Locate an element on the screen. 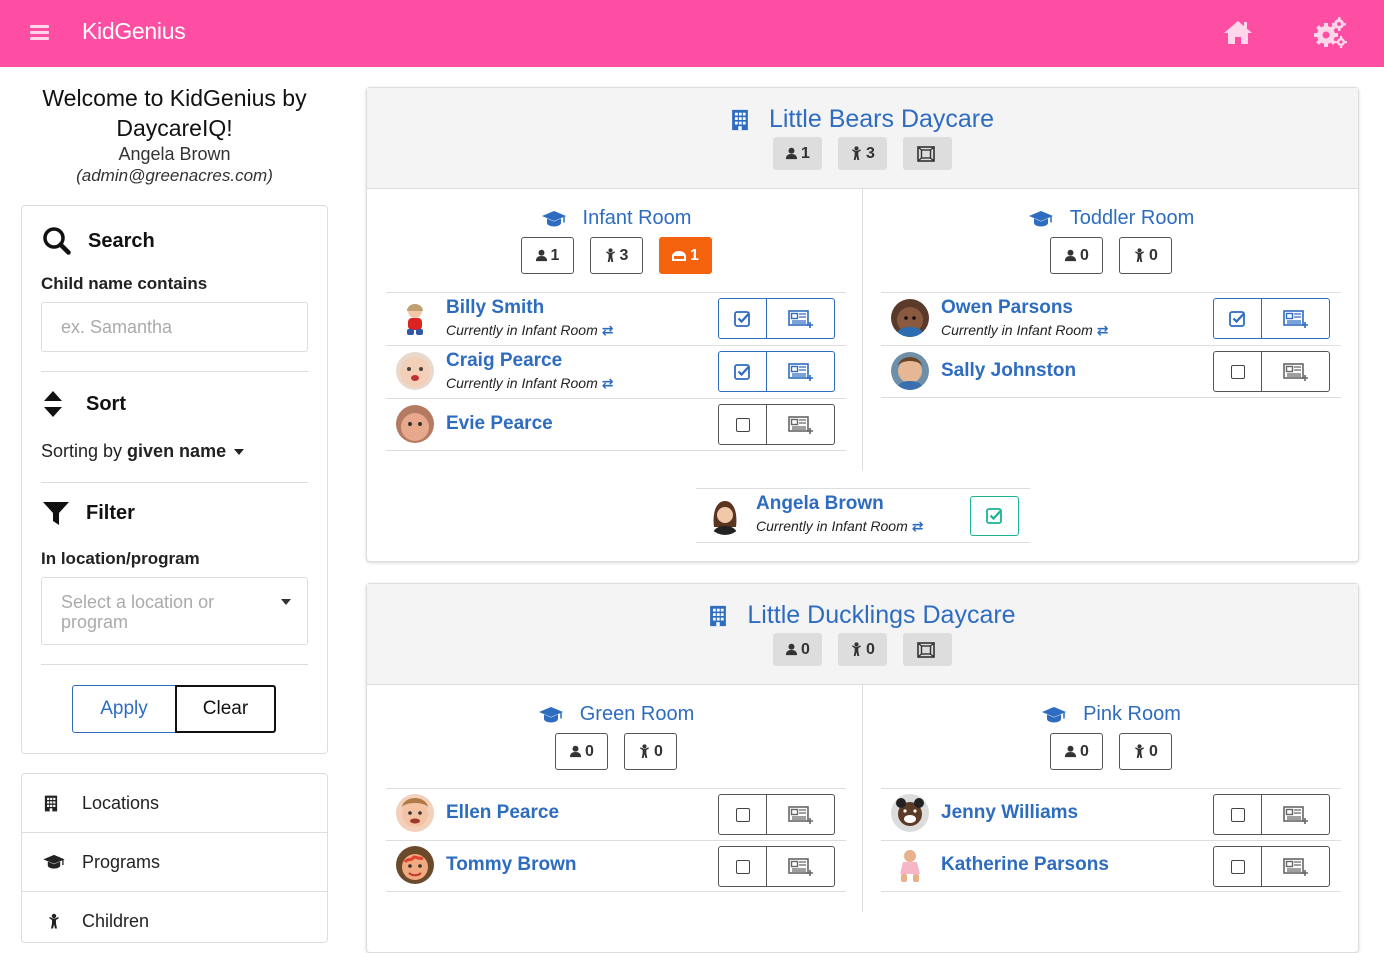 This screenshot has width=1384, height=953. user-name: Angela Brown is located at coordinates (174, 154).